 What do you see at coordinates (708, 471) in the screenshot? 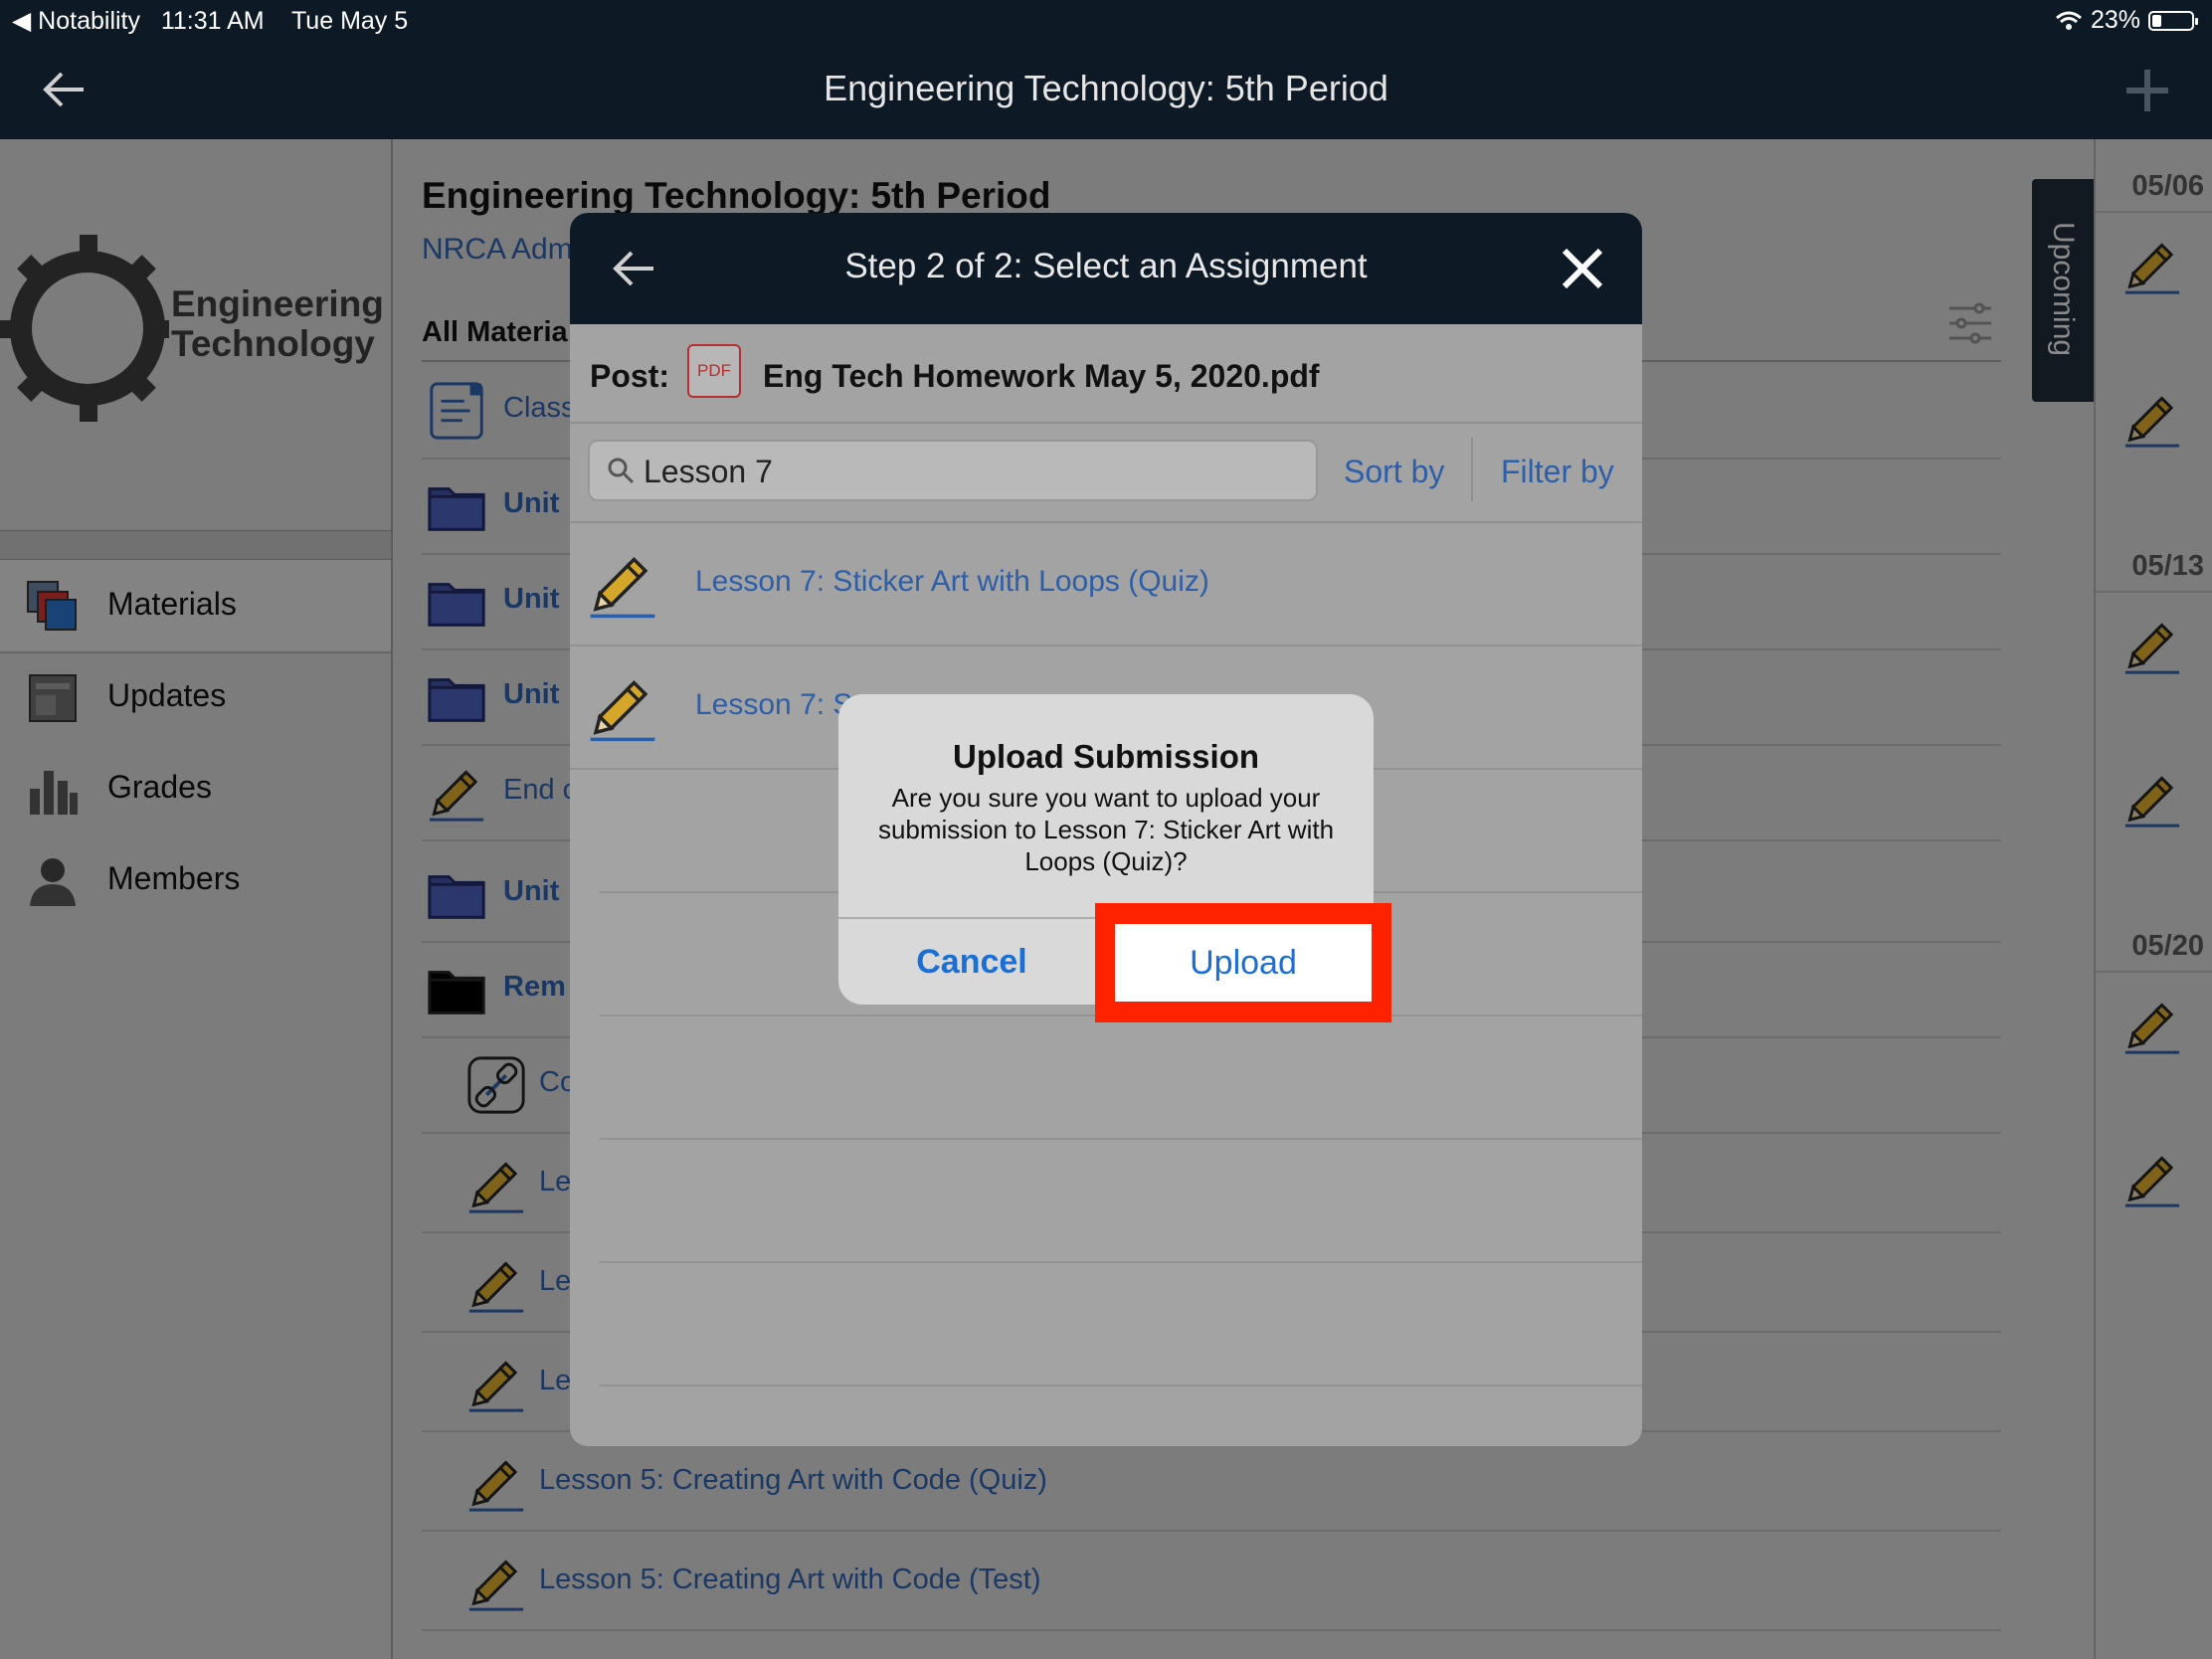
I see `search-value: Lesson 7` at bounding box center [708, 471].